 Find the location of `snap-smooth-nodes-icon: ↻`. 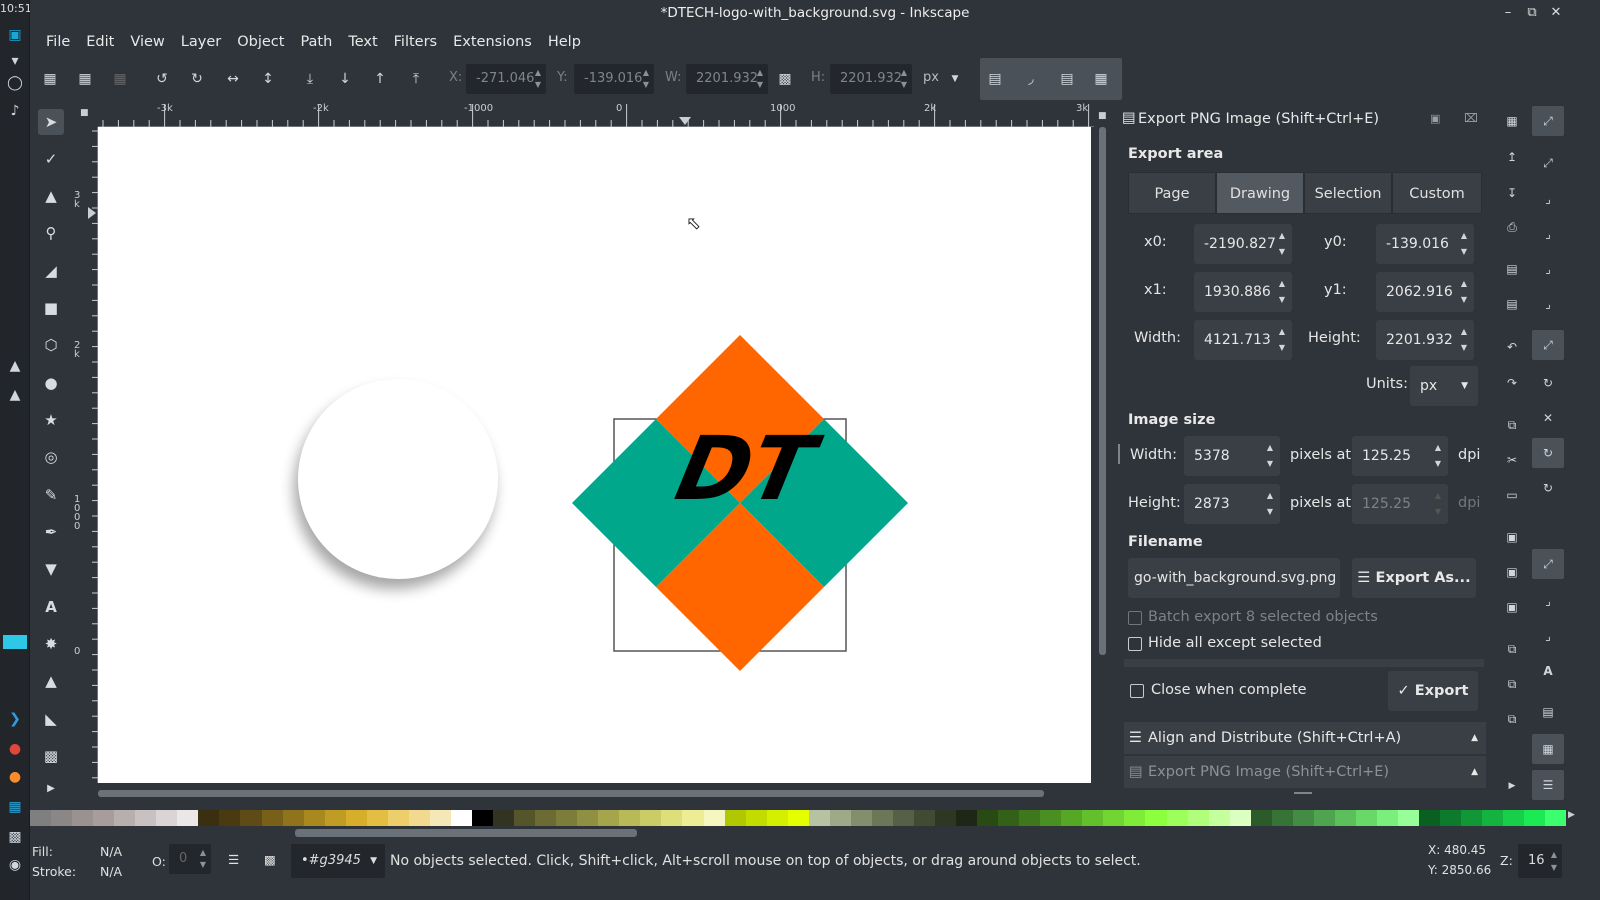

snap-smooth-nodes-icon: ↻ is located at coordinates (1548, 488).